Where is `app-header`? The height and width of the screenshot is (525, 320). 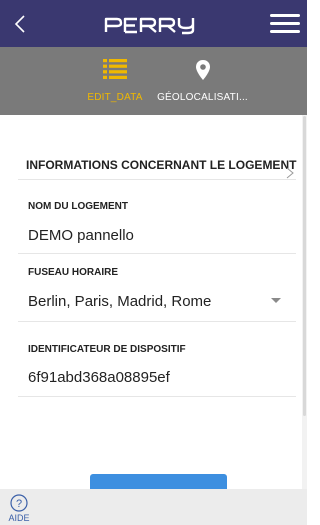 app-header is located at coordinates (153, 23).